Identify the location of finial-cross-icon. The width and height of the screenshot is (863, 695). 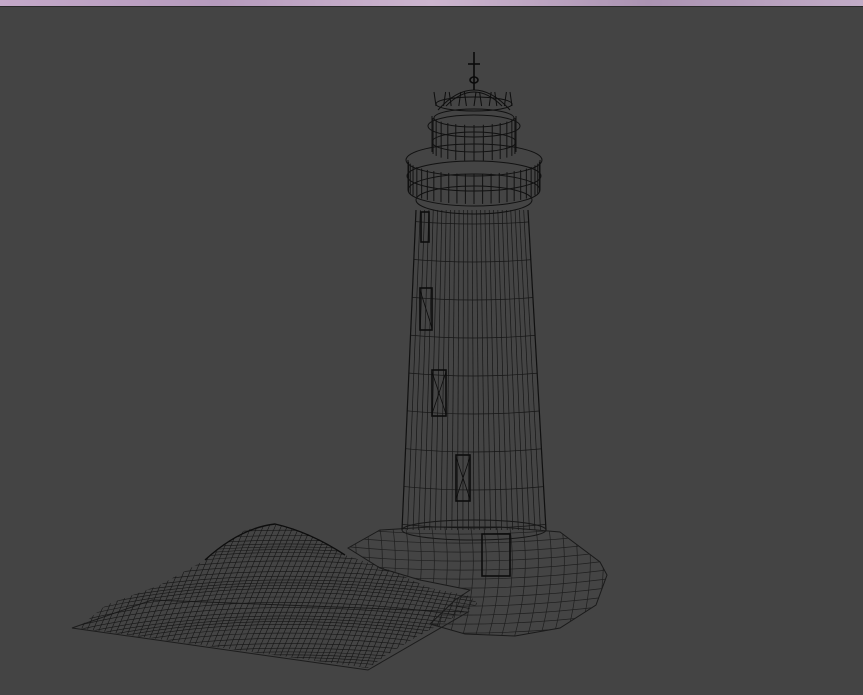
(474, 71).